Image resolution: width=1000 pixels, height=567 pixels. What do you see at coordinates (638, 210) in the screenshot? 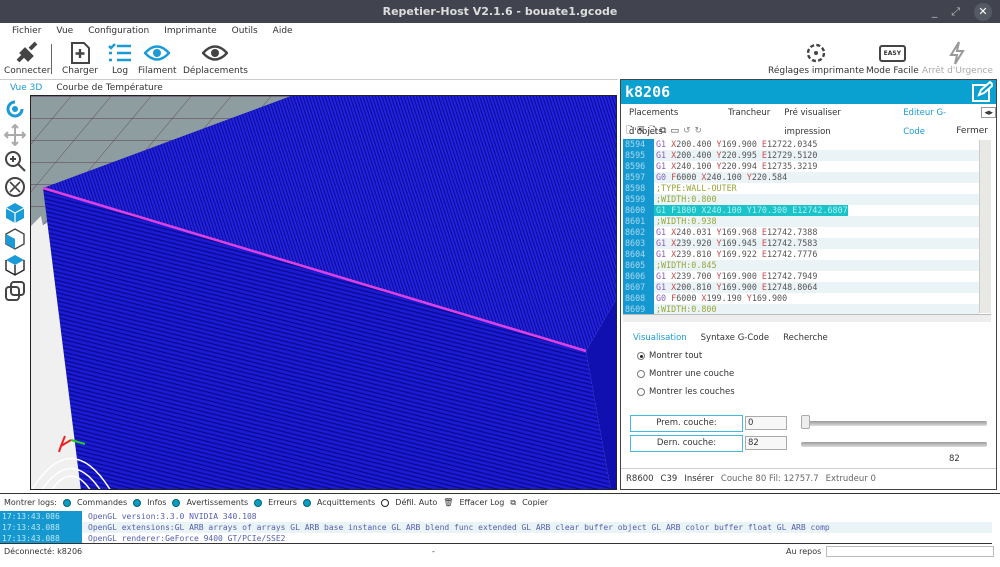
I see `line-number: 8600` at bounding box center [638, 210].